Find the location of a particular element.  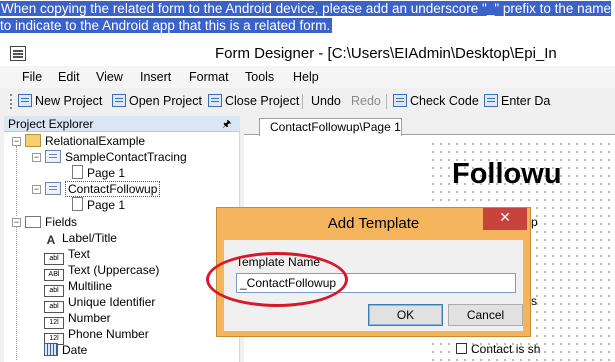

enter-data-icon is located at coordinates (491, 100).